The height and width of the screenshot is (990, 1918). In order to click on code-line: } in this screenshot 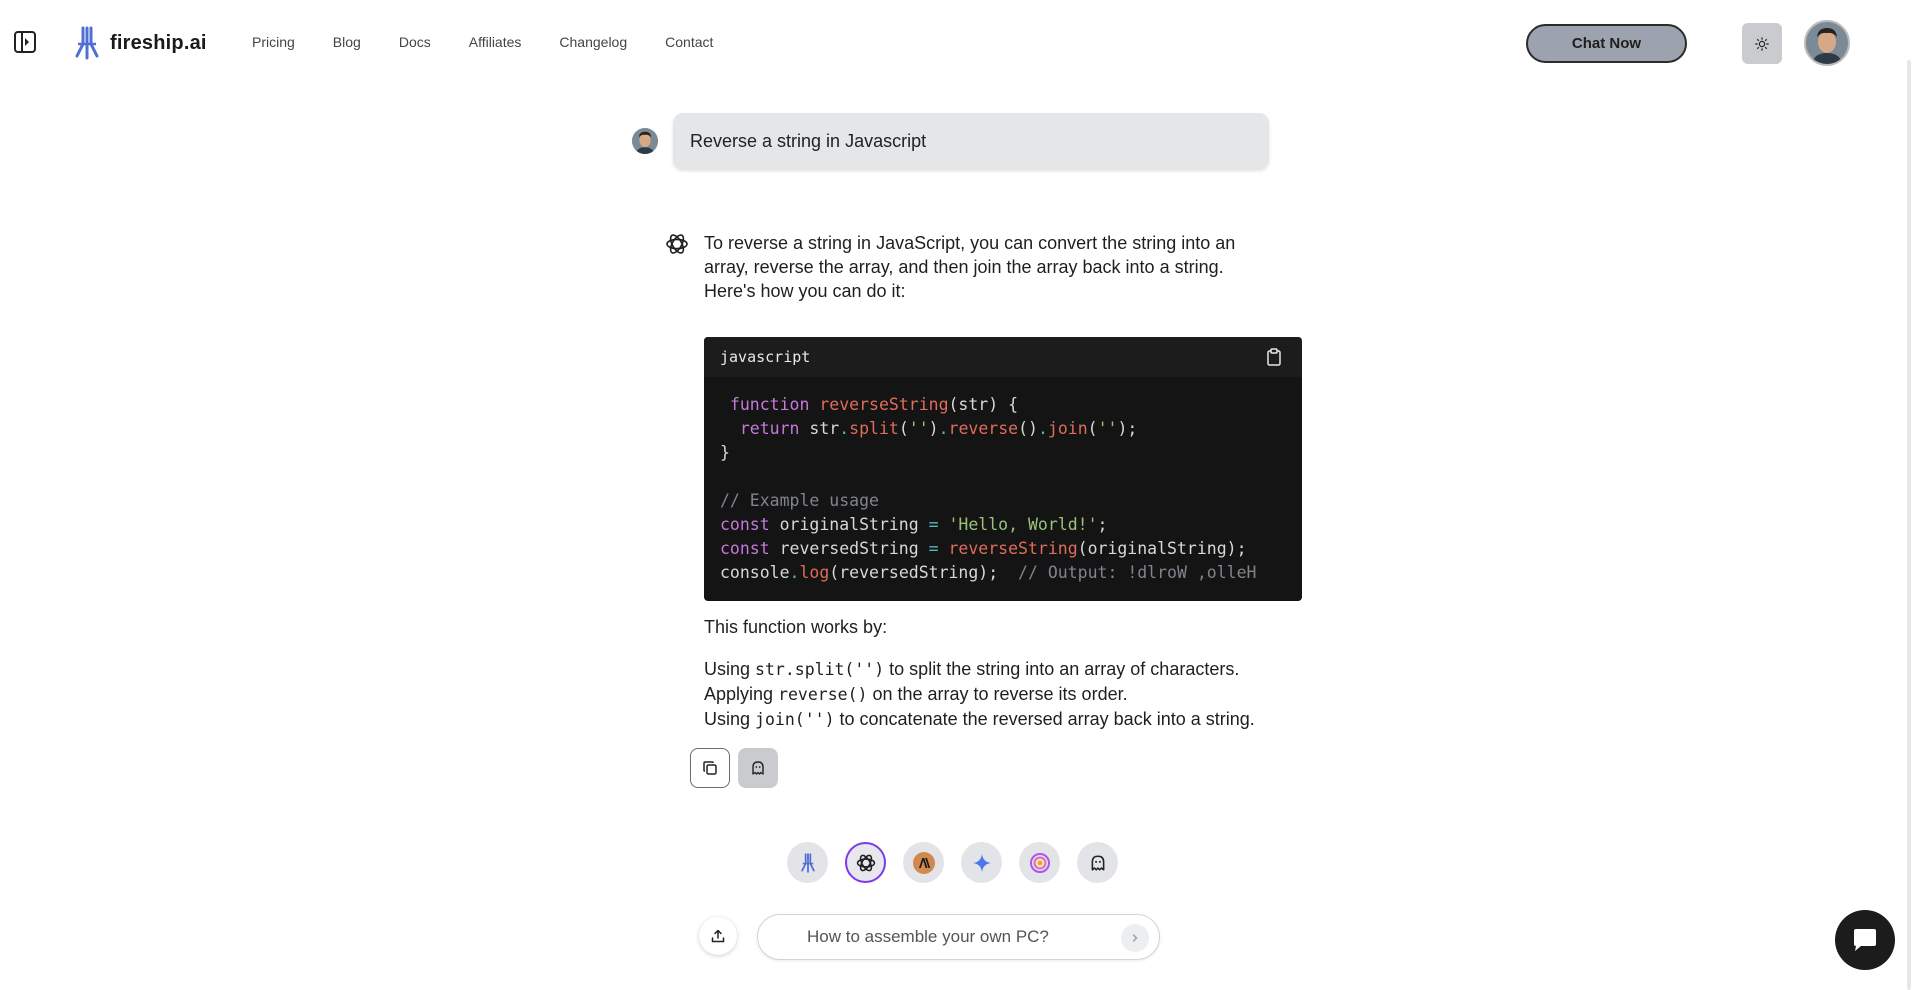, I will do `click(725, 452)`.